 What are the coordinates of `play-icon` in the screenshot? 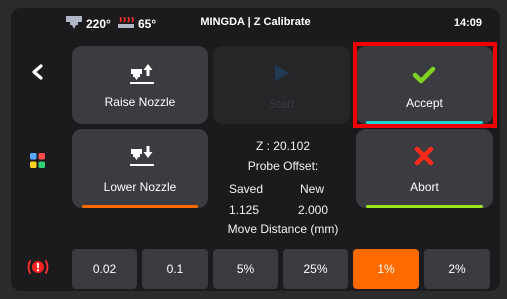 It's located at (282, 75).